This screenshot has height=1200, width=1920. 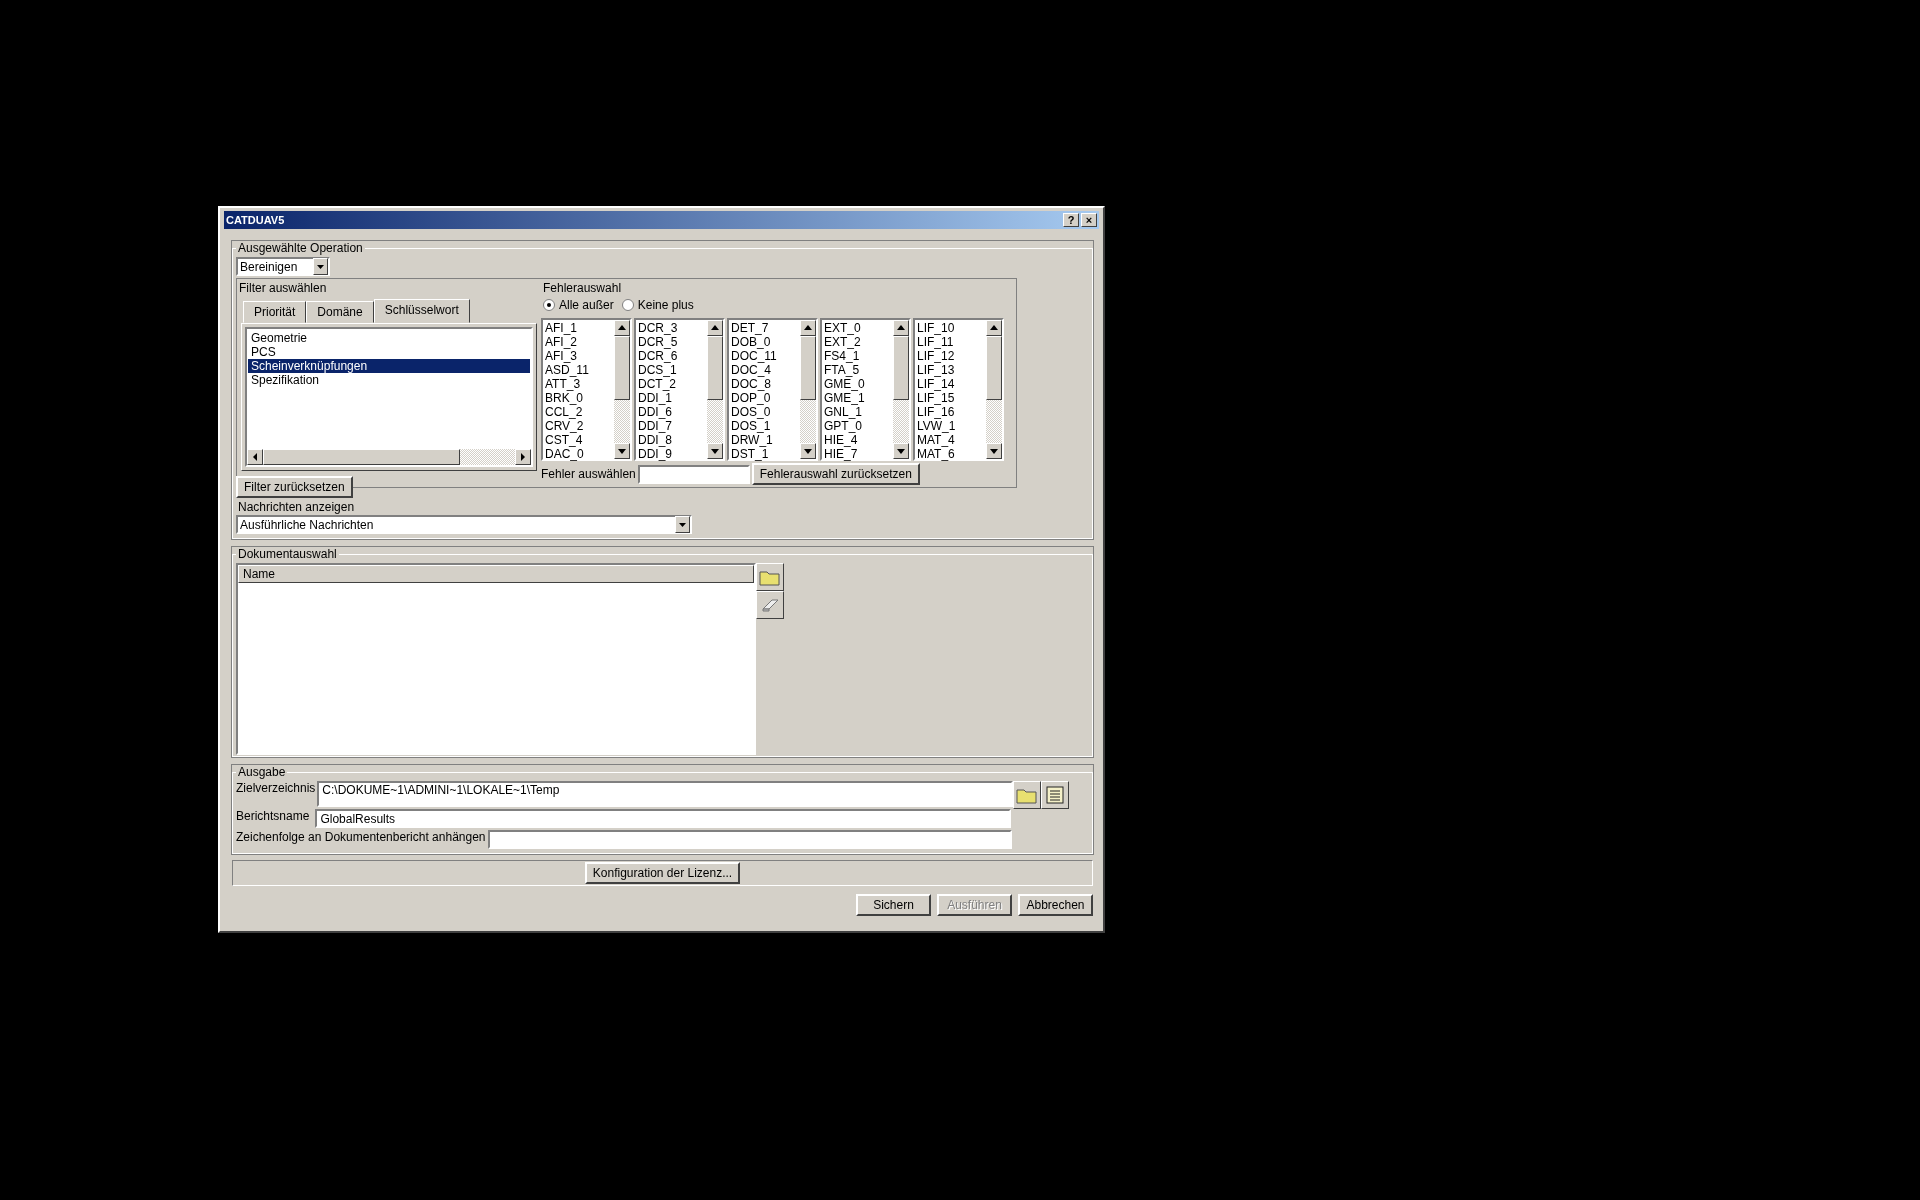 I want to click on list-item: CCL_2, so click(x=578, y=412).